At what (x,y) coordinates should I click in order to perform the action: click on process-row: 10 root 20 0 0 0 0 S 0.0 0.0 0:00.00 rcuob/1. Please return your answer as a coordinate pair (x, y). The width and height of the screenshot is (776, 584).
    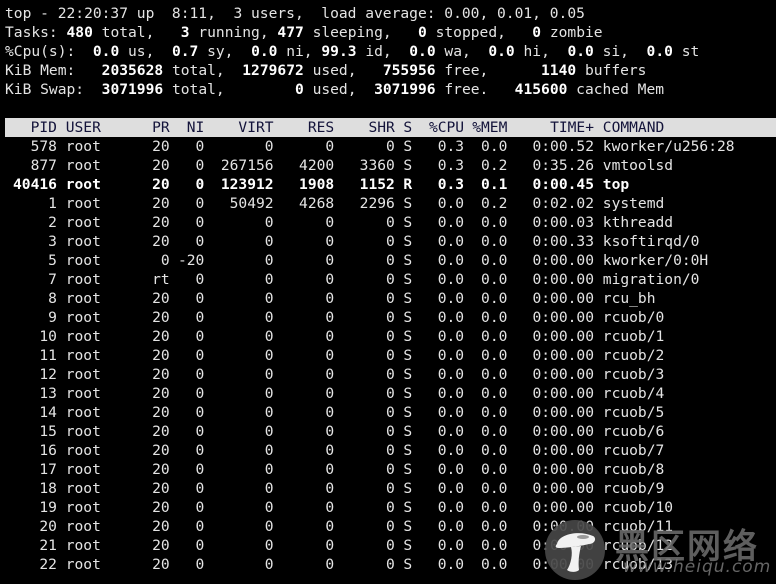
    Looking at the image, I should click on (390, 336).